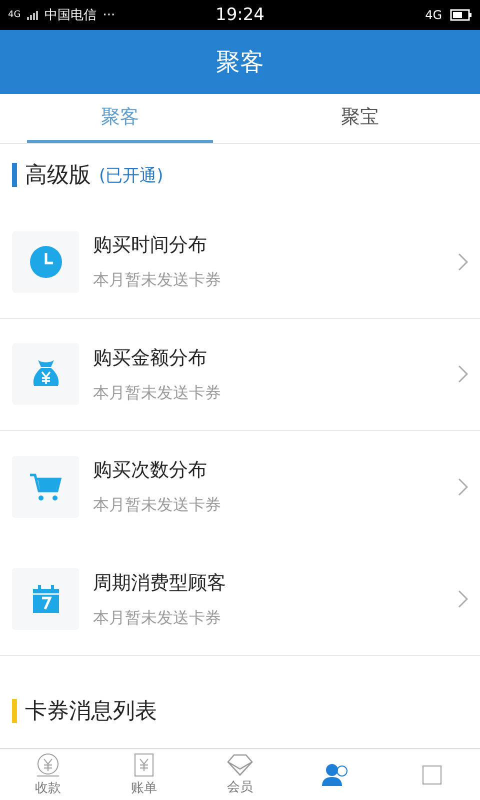 This screenshot has height=800, width=480. What do you see at coordinates (433, 15) in the screenshot?
I see `mobile-data: 4G` at bounding box center [433, 15].